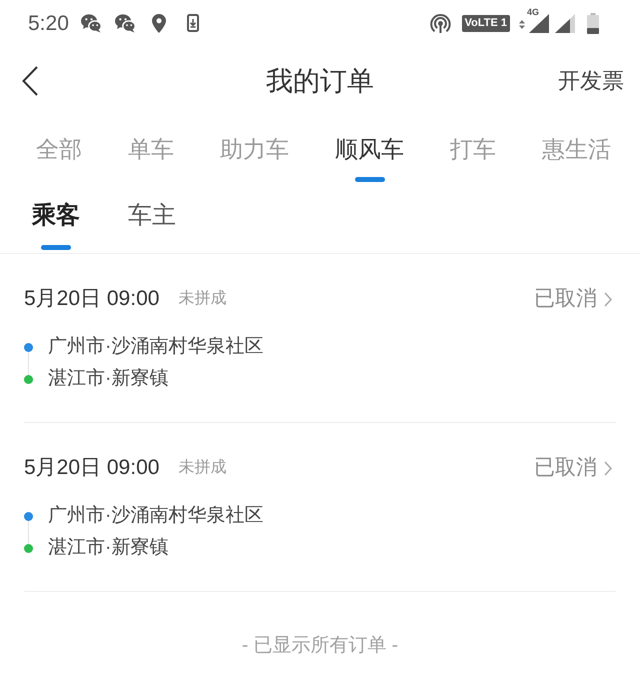 This screenshot has height=695, width=640. What do you see at coordinates (56, 225) in the screenshot?
I see `tab: 乘客` at bounding box center [56, 225].